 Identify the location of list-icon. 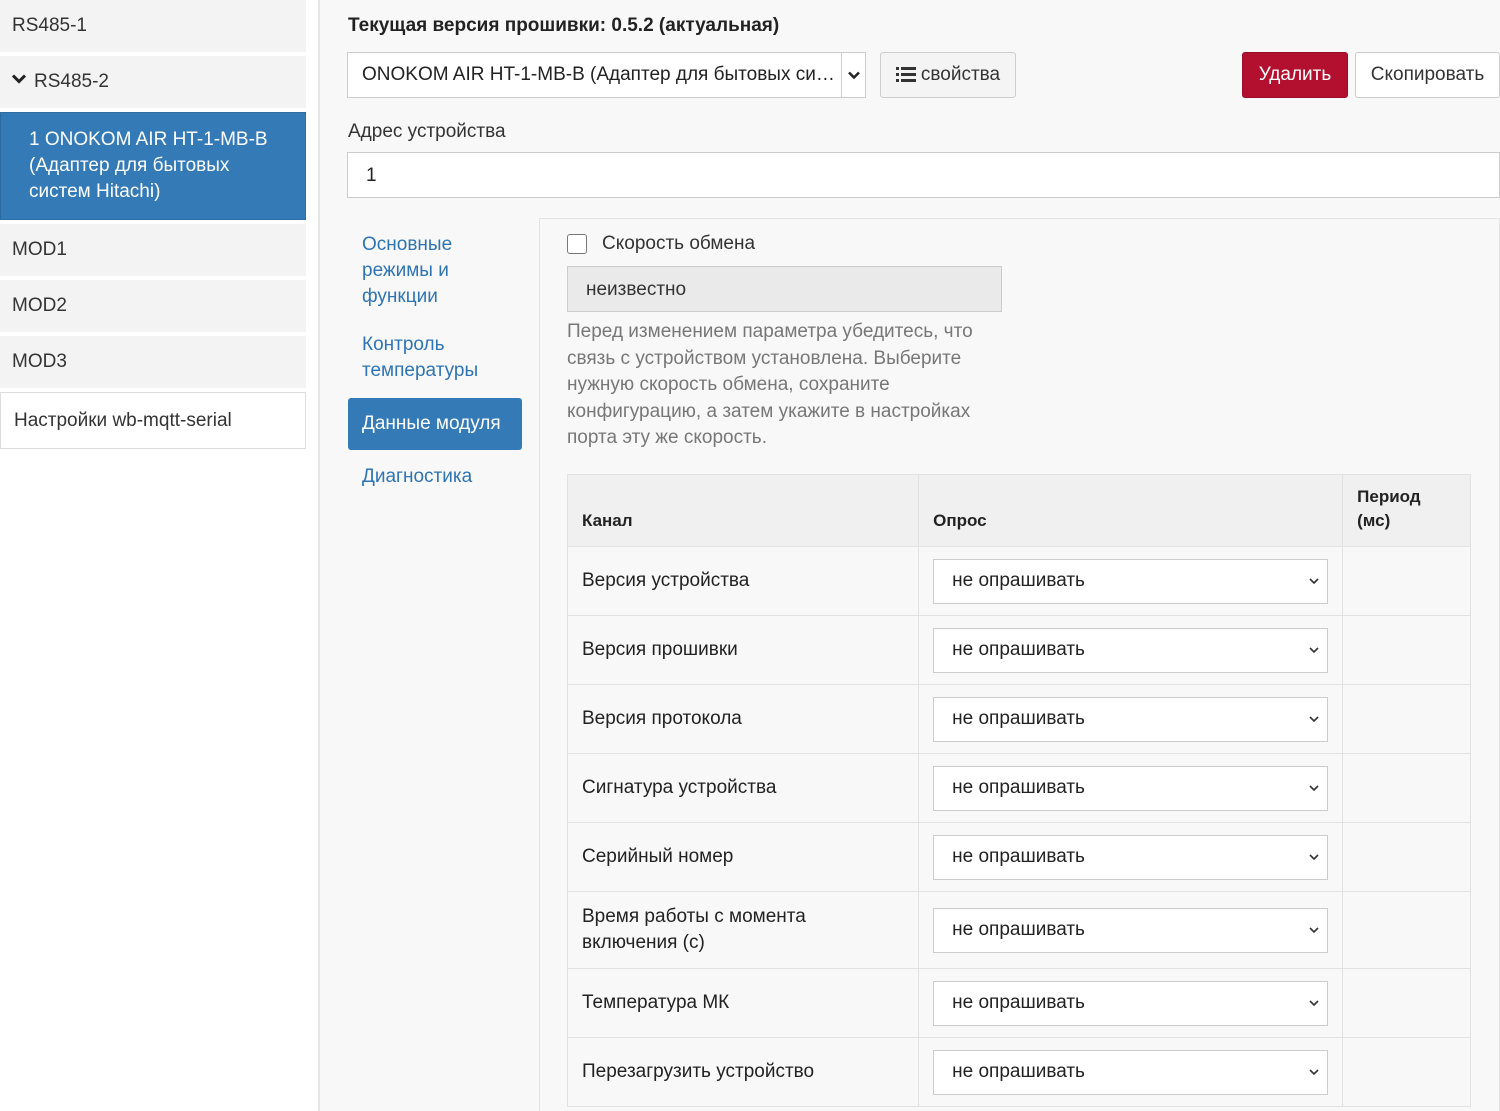
(905, 74).